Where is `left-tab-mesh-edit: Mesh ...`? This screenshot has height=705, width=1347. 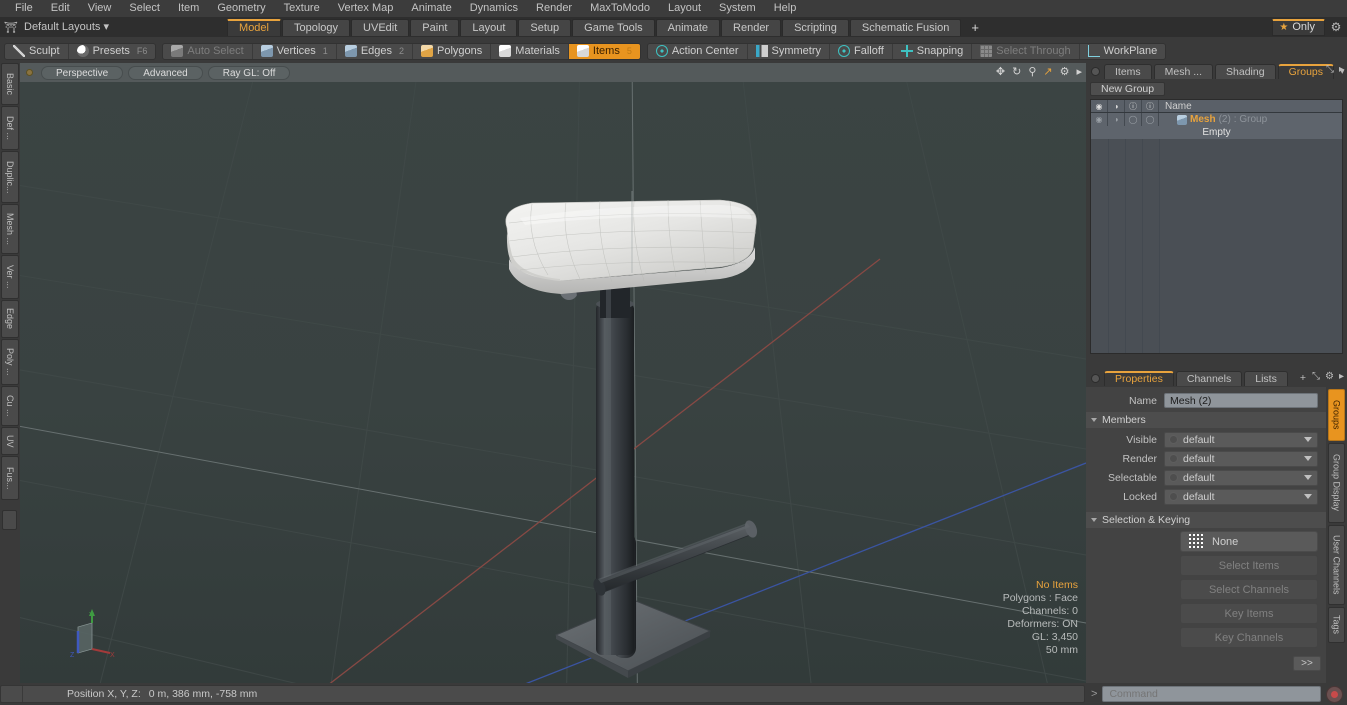
left-tab-mesh-edit: Mesh ... is located at coordinates (10, 229).